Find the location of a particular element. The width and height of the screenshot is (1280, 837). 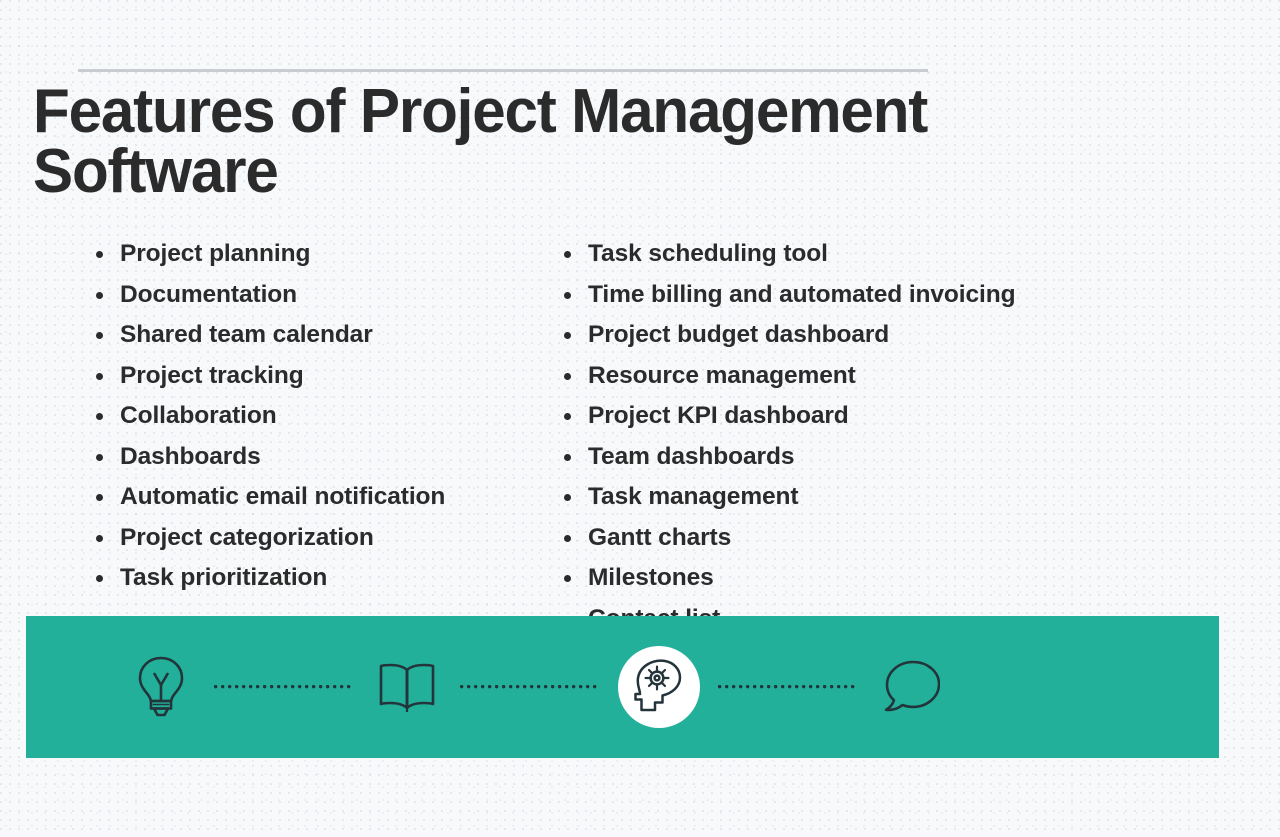

list-item: Task management is located at coordinates (868, 497).